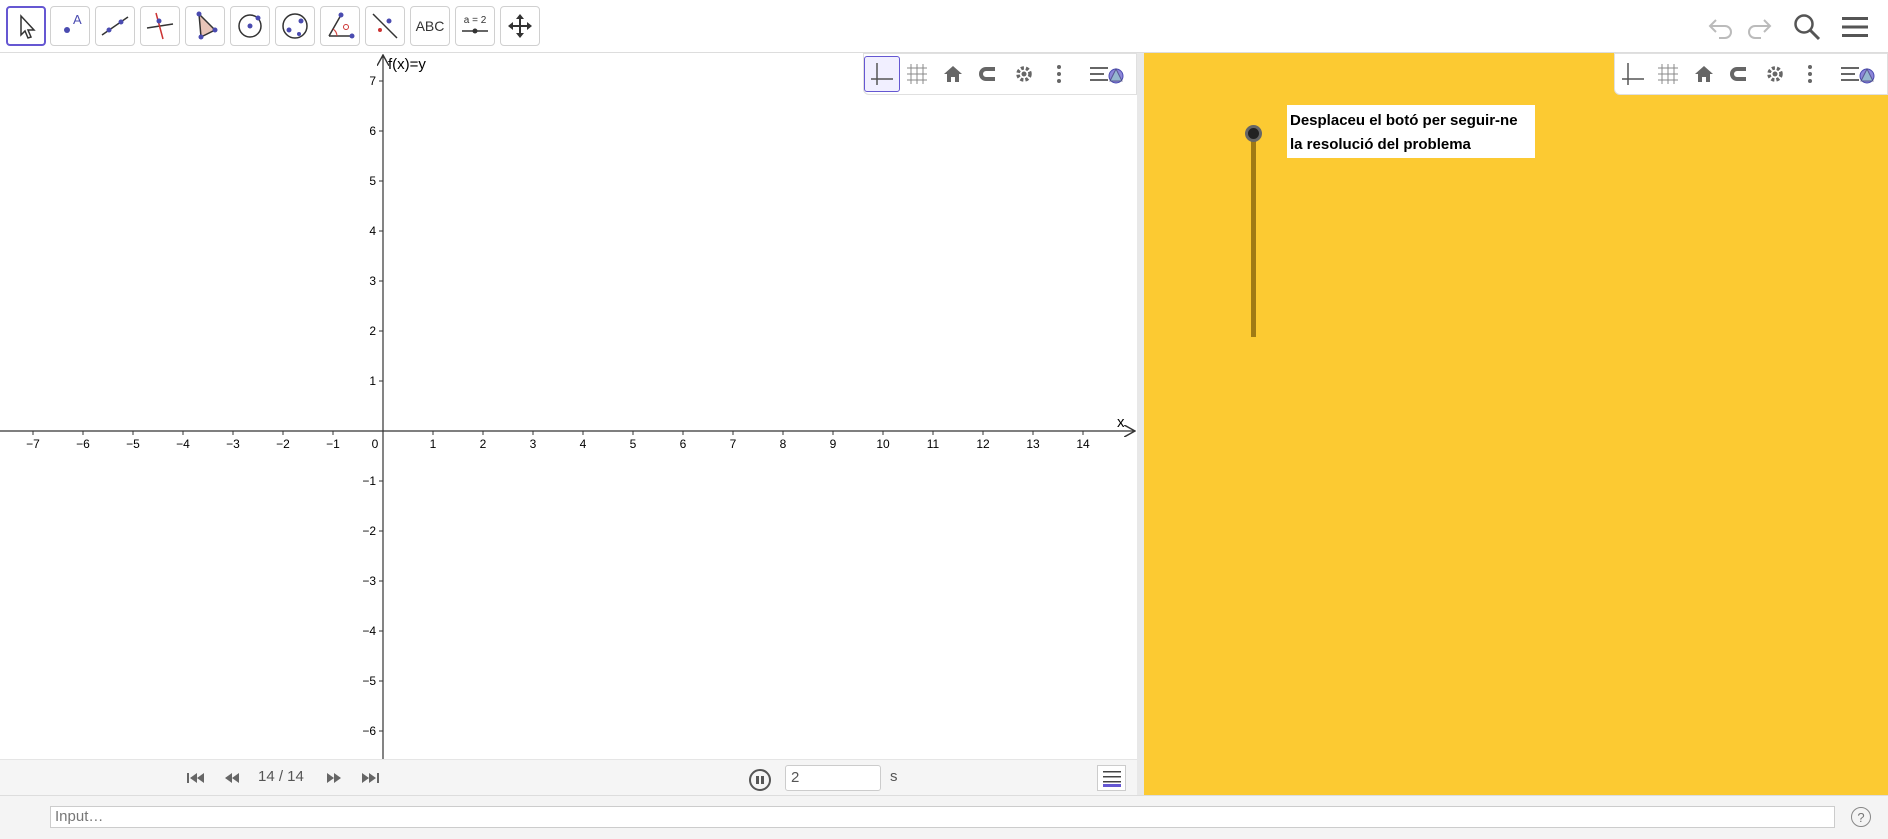 This screenshot has width=1888, height=839. I want to click on perpendicular-icon, so click(160, 26).